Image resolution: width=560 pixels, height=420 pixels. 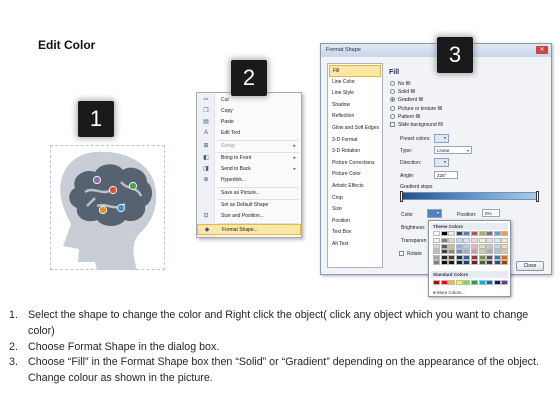 What do you see at coordinates (416, 109) in the screenshot?
I see `fill-option-picture-or-texture-fill: Picture or texture fill` at bounding box center [416, 109].